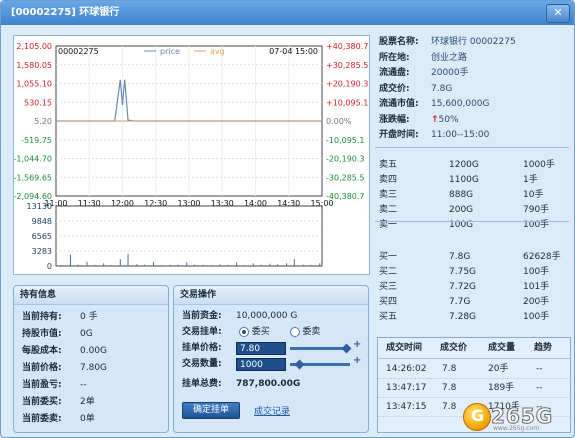  Describe the element at coordinates (404, 348) in the screenshot. I see `col-time: 成交时间` at that location.